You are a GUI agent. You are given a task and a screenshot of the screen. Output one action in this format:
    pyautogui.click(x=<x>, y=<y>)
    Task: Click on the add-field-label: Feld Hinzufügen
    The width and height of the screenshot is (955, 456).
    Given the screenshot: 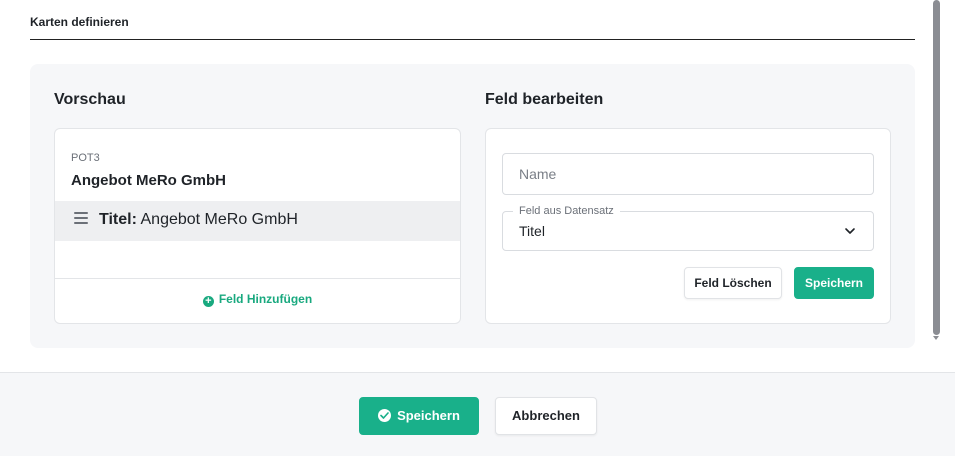 What is the action you would take?
    pyautogui.click(x=265, y=299)
    